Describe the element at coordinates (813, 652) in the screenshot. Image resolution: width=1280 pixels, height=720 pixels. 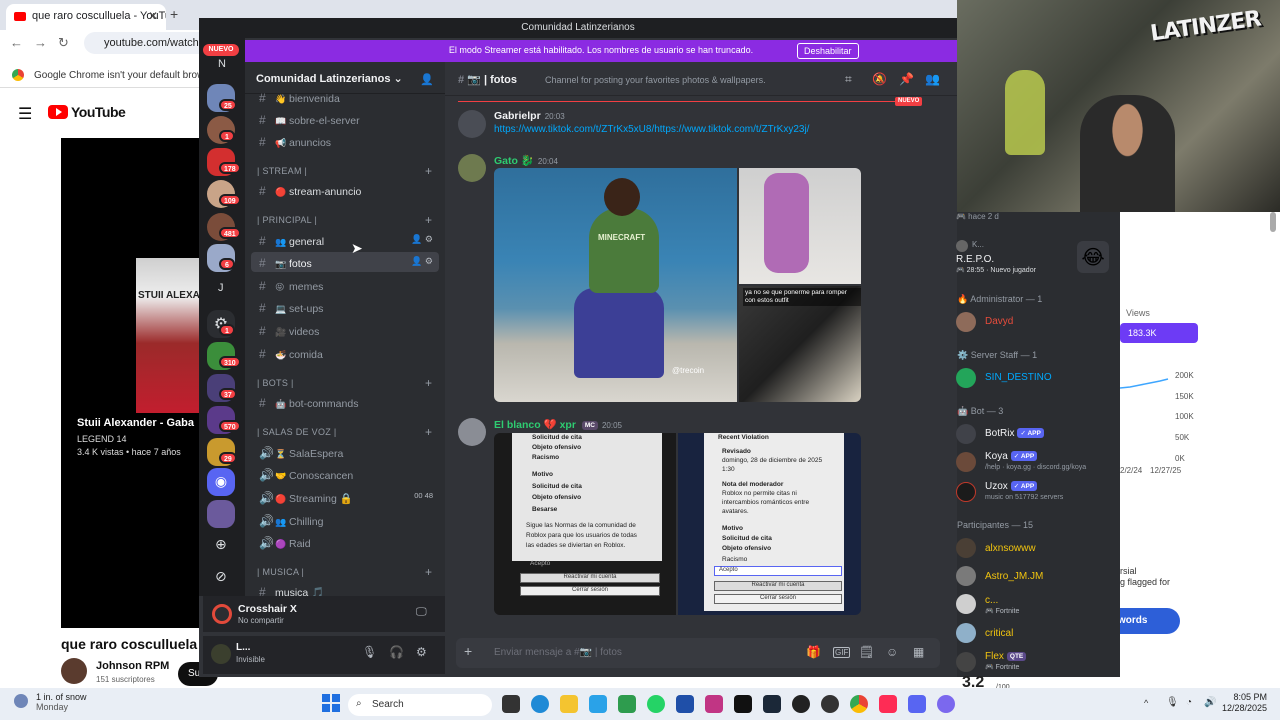
I see `gift-icon: 🎁` at that location.